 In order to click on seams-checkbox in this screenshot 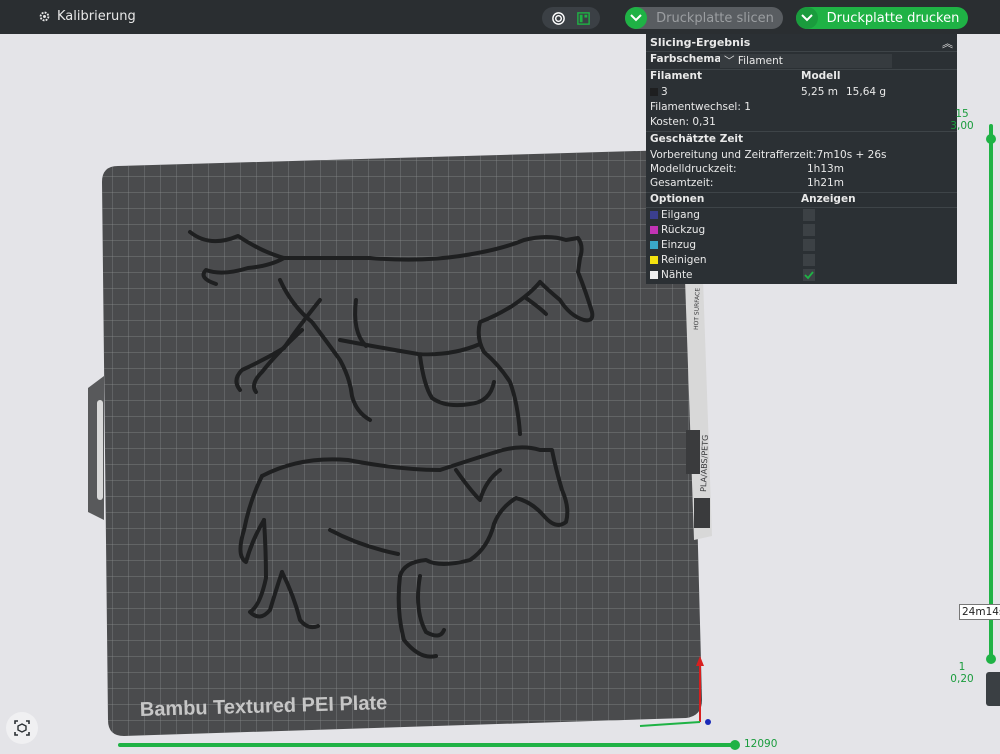, I will do `click(809, 275)`.